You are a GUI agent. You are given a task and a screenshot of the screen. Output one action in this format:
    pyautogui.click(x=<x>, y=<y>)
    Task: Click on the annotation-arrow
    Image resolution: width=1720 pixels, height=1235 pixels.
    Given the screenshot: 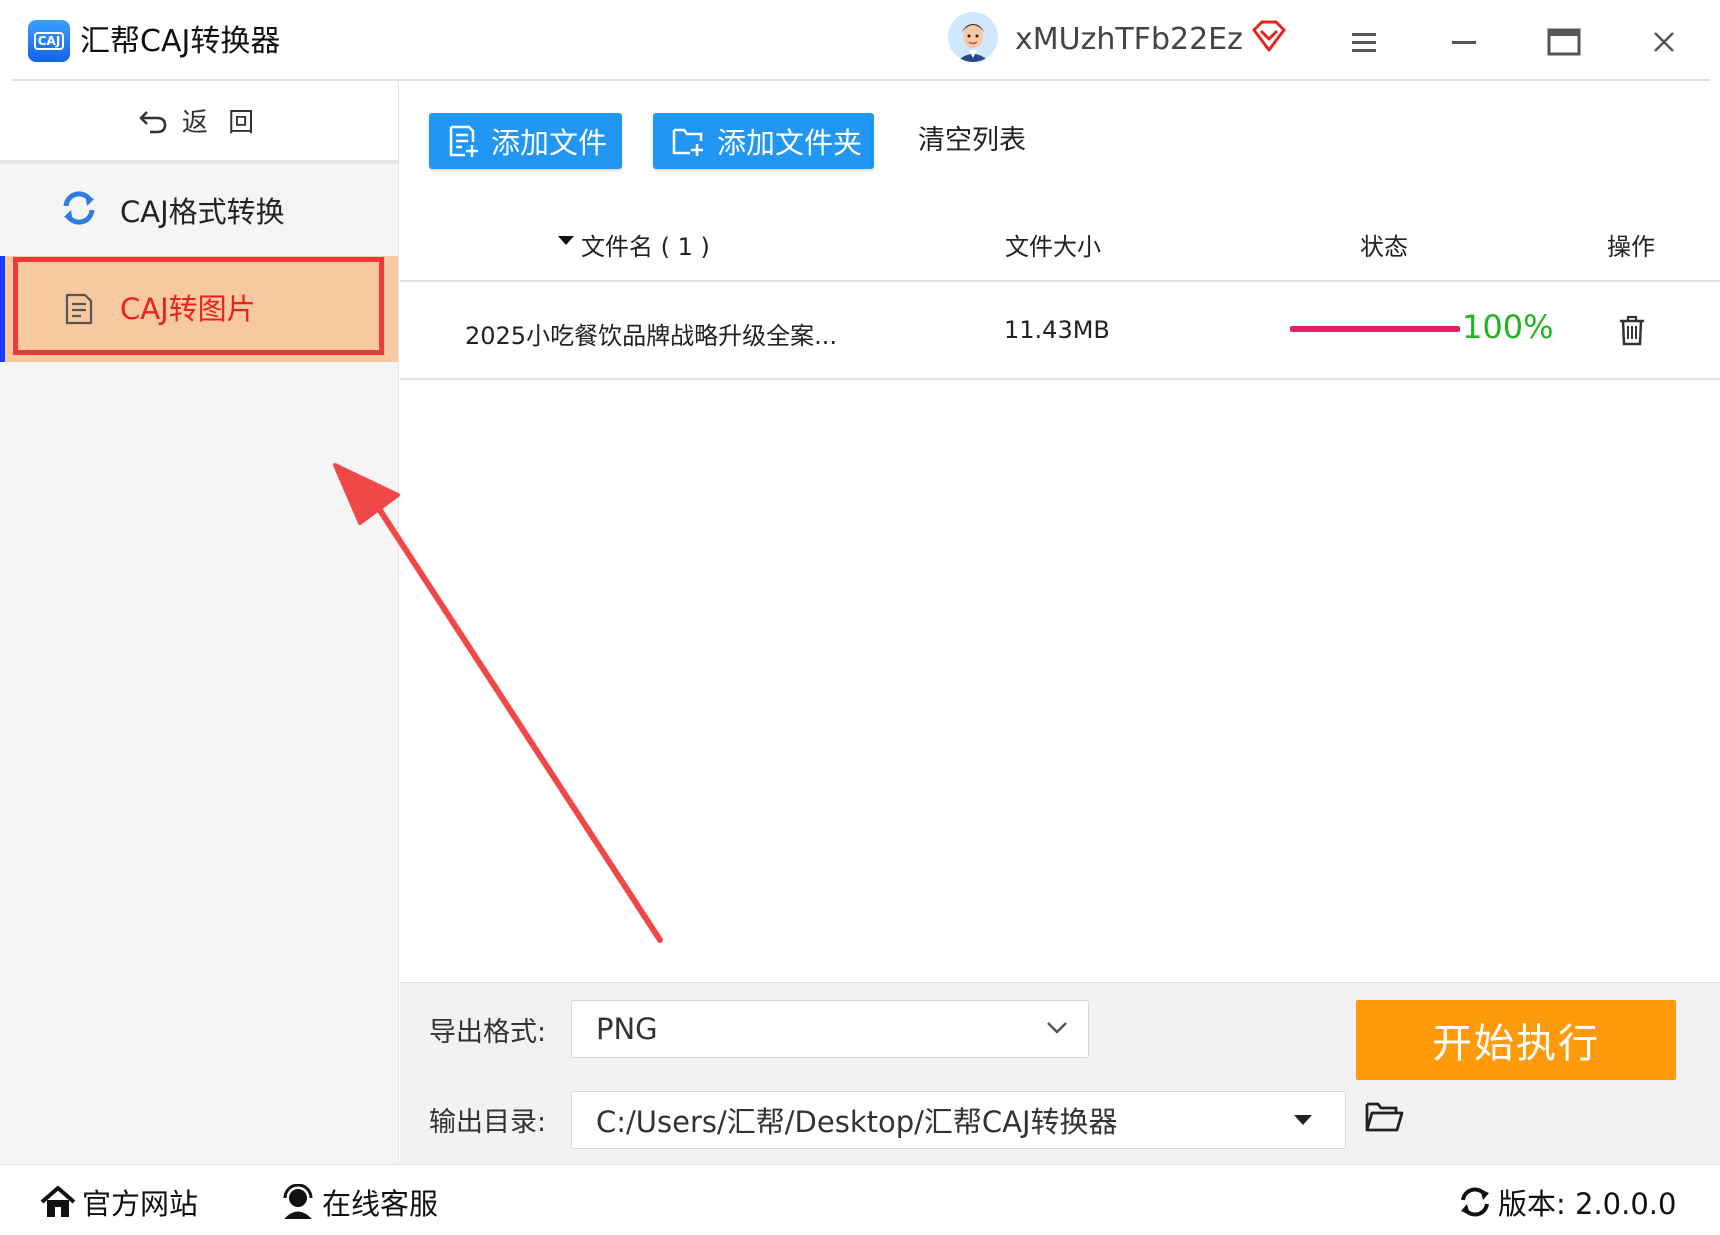 What is the action you would take?
    pyautogui.click(x=500, y=707)
    